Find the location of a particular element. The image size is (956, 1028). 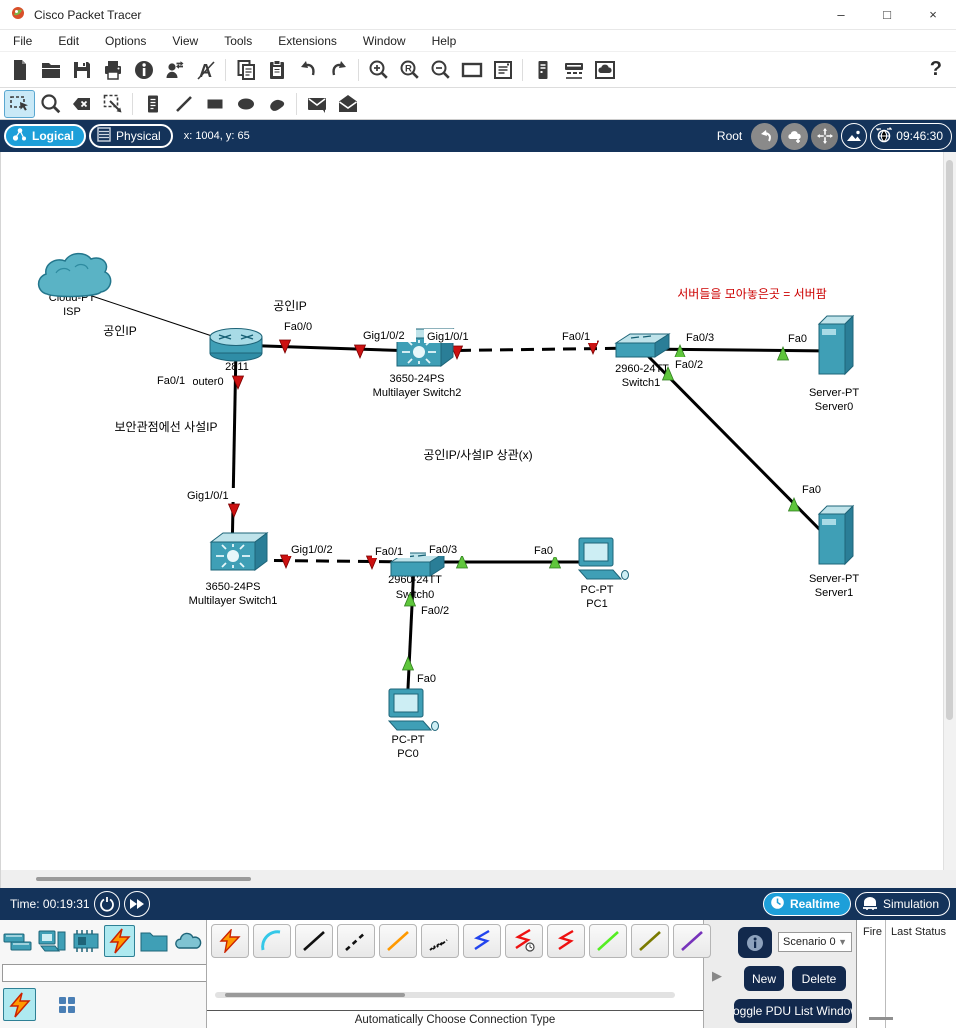

note-annotation: 공인IP/사설IP 상관(x) is located at coordinates (477, 455).